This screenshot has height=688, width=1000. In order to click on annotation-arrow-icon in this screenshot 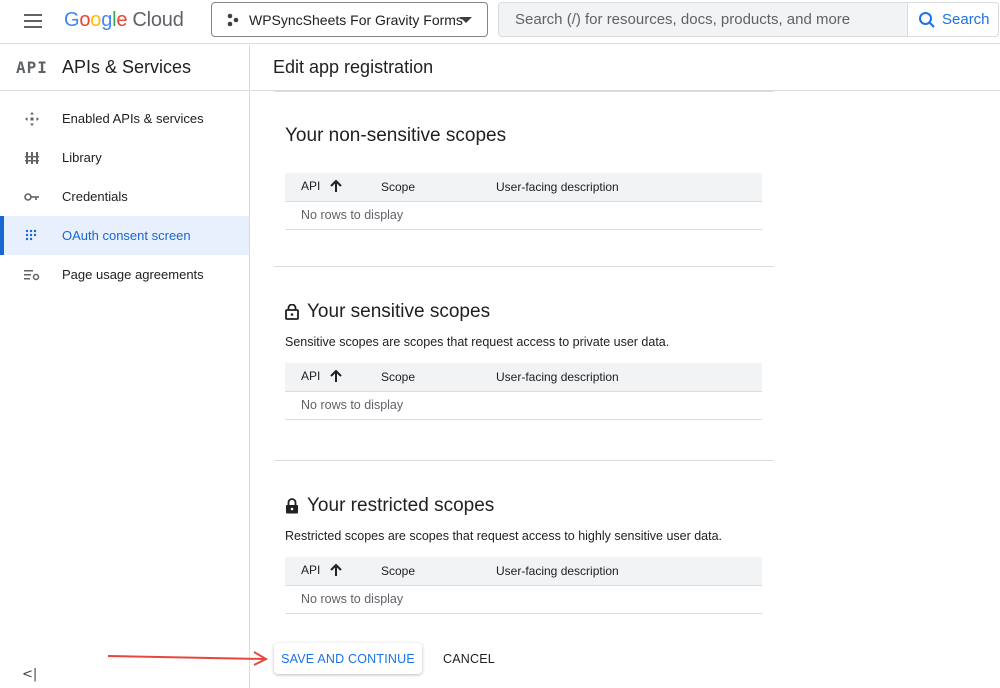, I will do `click(188, 658)`.